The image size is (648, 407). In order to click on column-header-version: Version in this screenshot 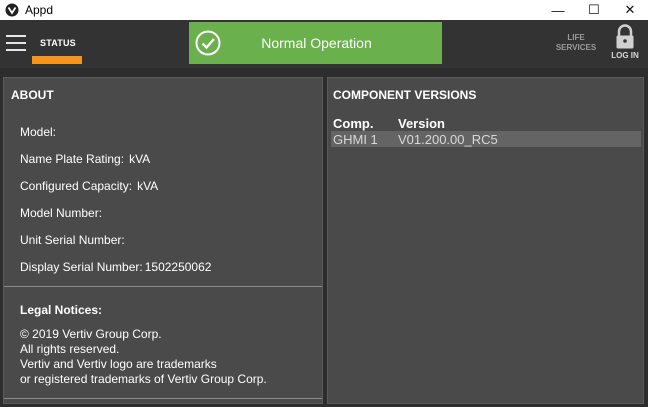, I will do `click(421, 123)`.